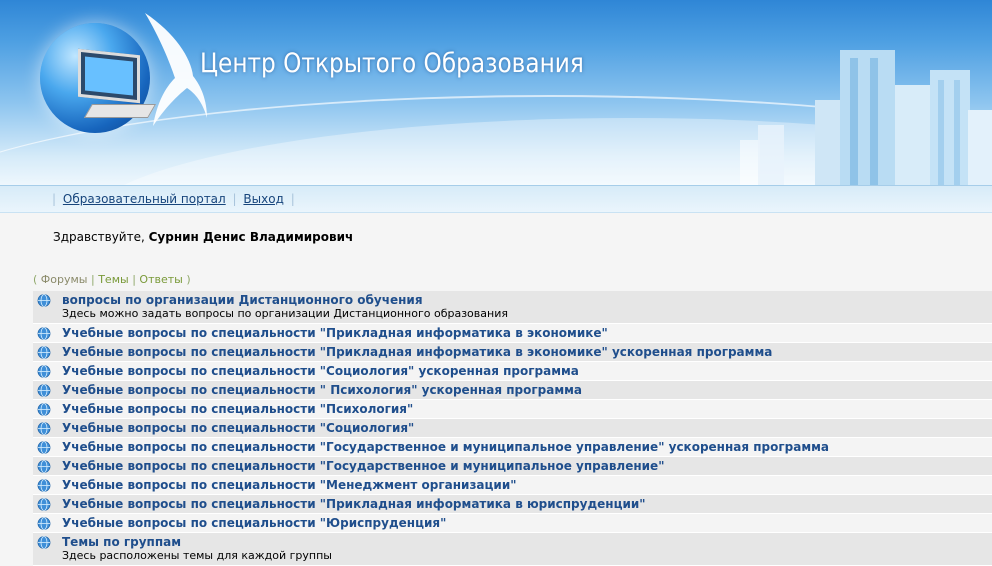 The height and width of the screenshot is (566, 992). I want to click on tab-forums: Форумы, so click(64, 279).